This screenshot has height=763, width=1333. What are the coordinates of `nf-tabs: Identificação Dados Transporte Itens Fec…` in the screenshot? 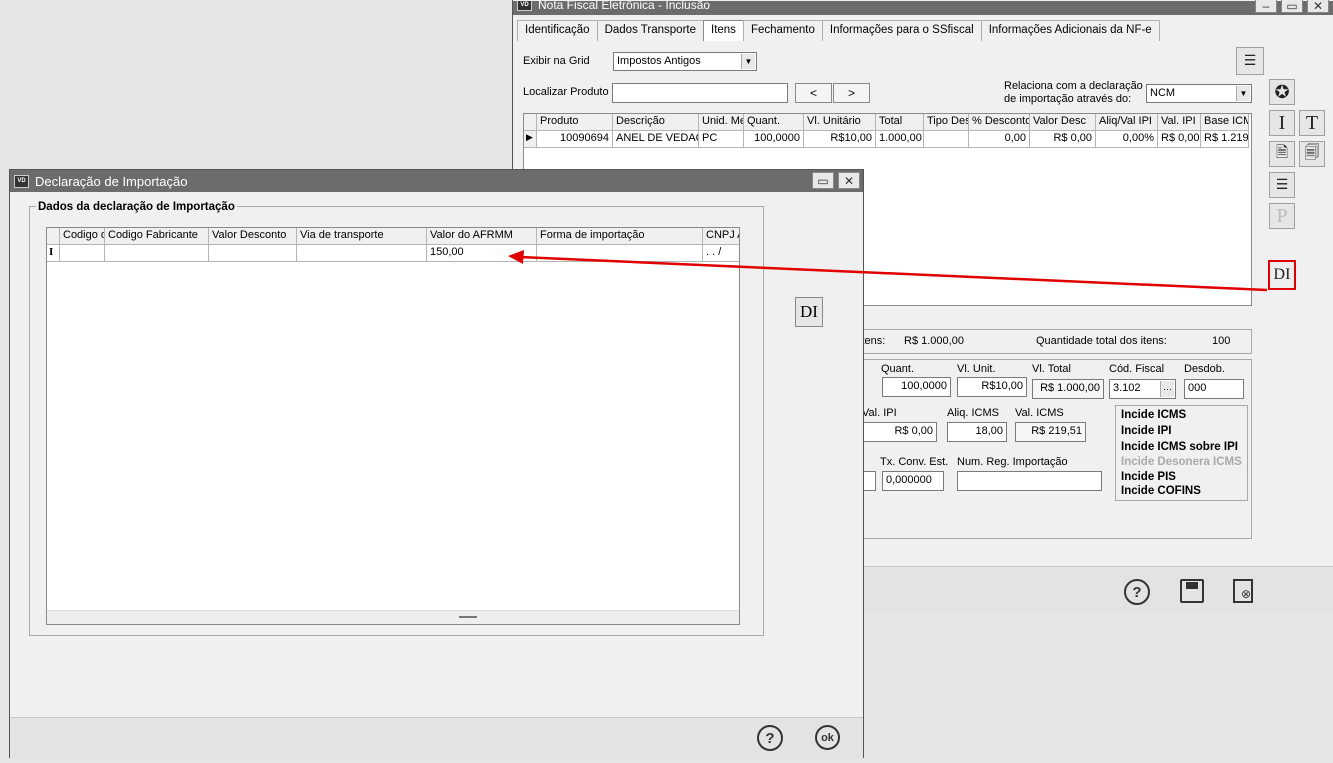 It's located at (838, 30).